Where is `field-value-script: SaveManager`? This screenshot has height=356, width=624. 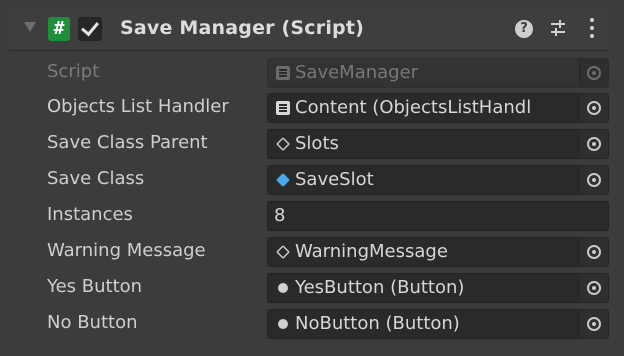 field-value-script: SaveManager is located at coordinates (438, 73).